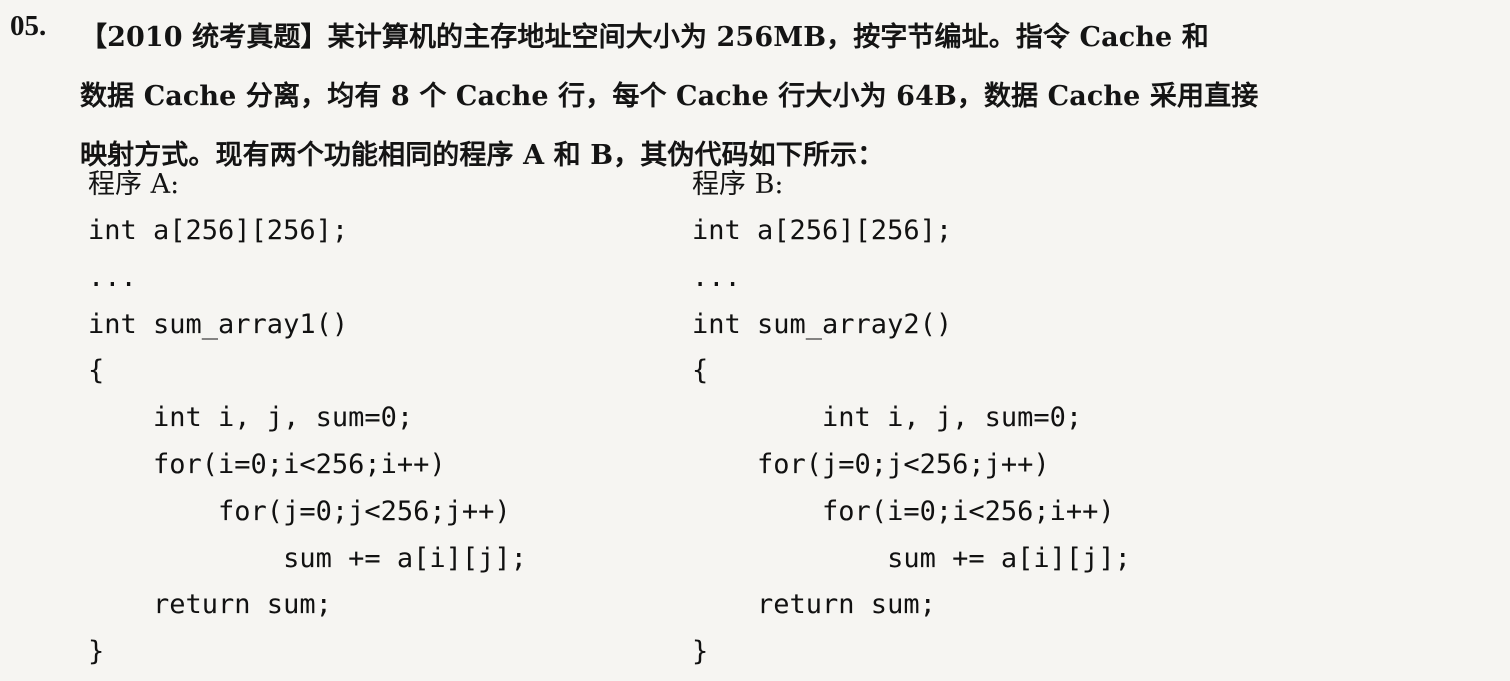 Image resolution: width=1510 pixels, height=681 pixels. What do you see at coordinates (738, 184) in the screenshot?
I see `program-b-label: 程序 B:` at bounding box center [738, 184].